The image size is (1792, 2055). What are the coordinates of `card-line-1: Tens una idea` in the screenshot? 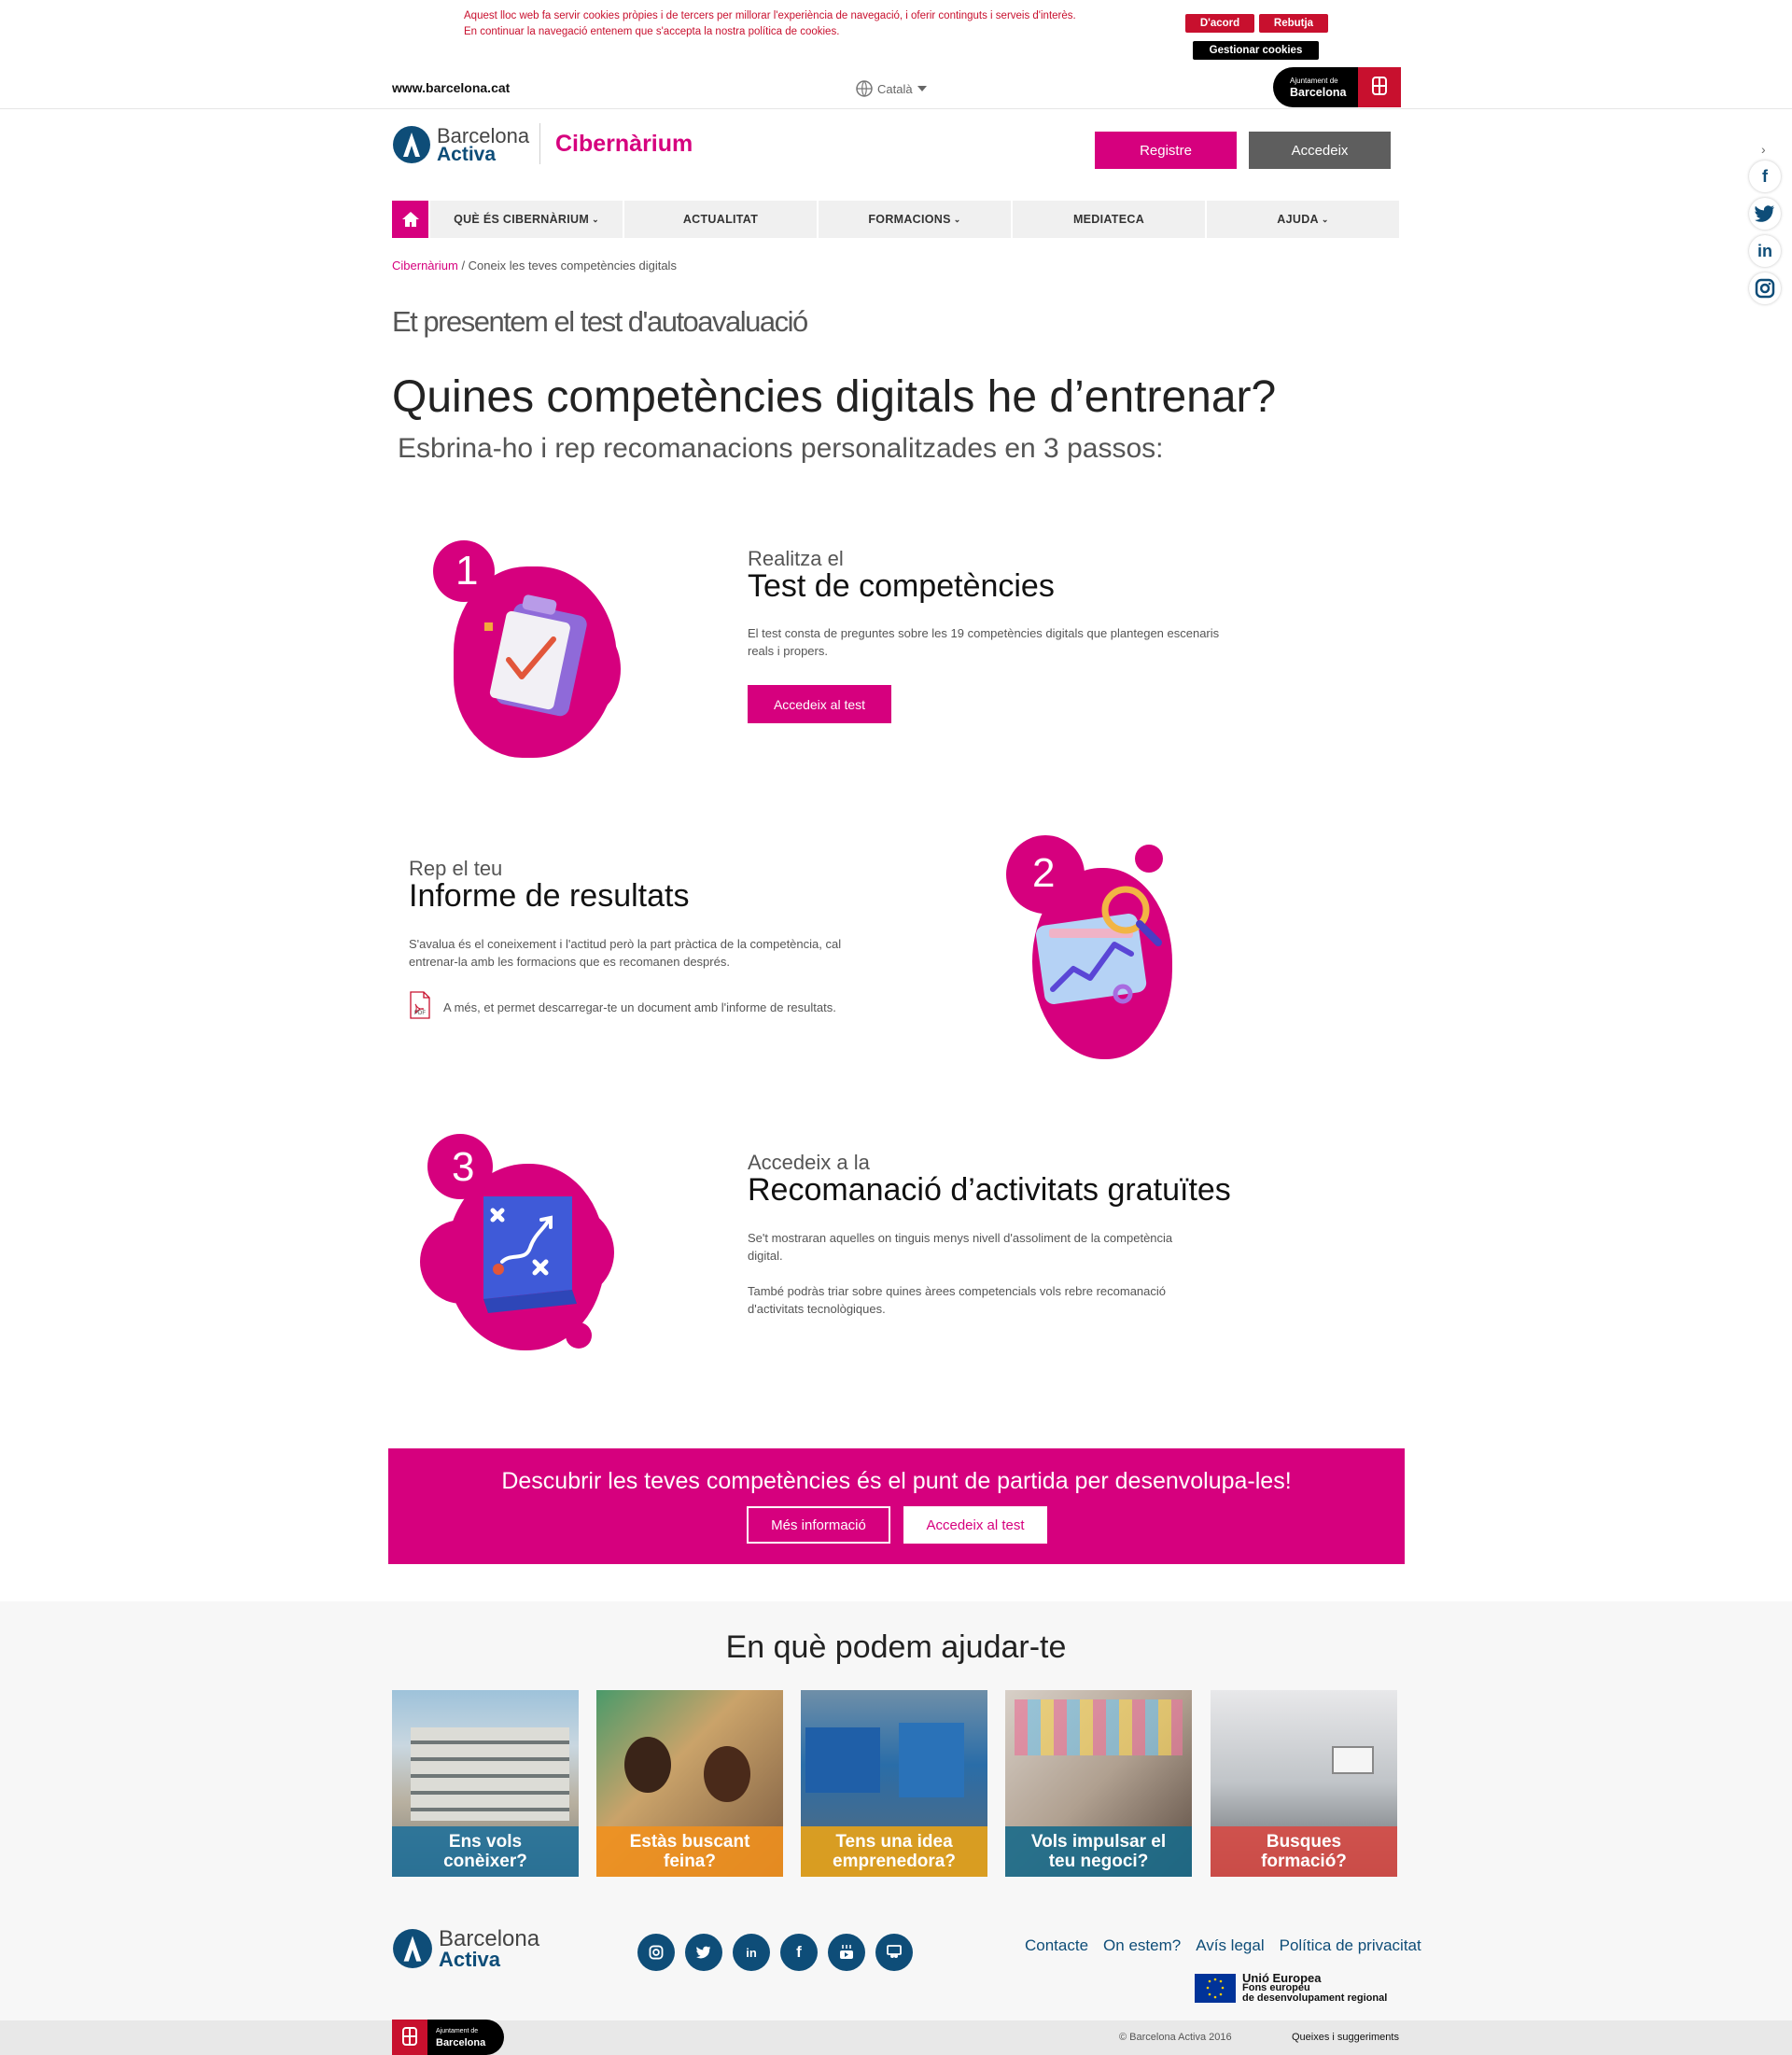 It's located at (894, 1842).